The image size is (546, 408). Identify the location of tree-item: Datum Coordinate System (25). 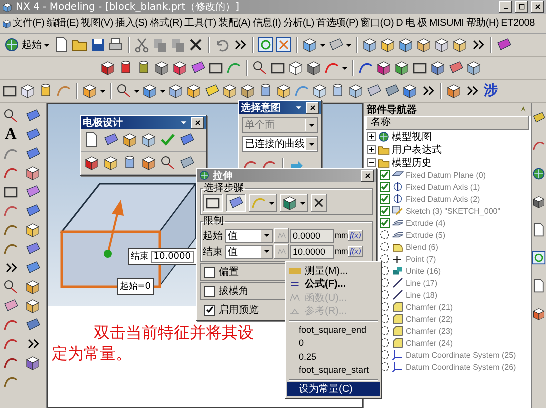
(461, 355).